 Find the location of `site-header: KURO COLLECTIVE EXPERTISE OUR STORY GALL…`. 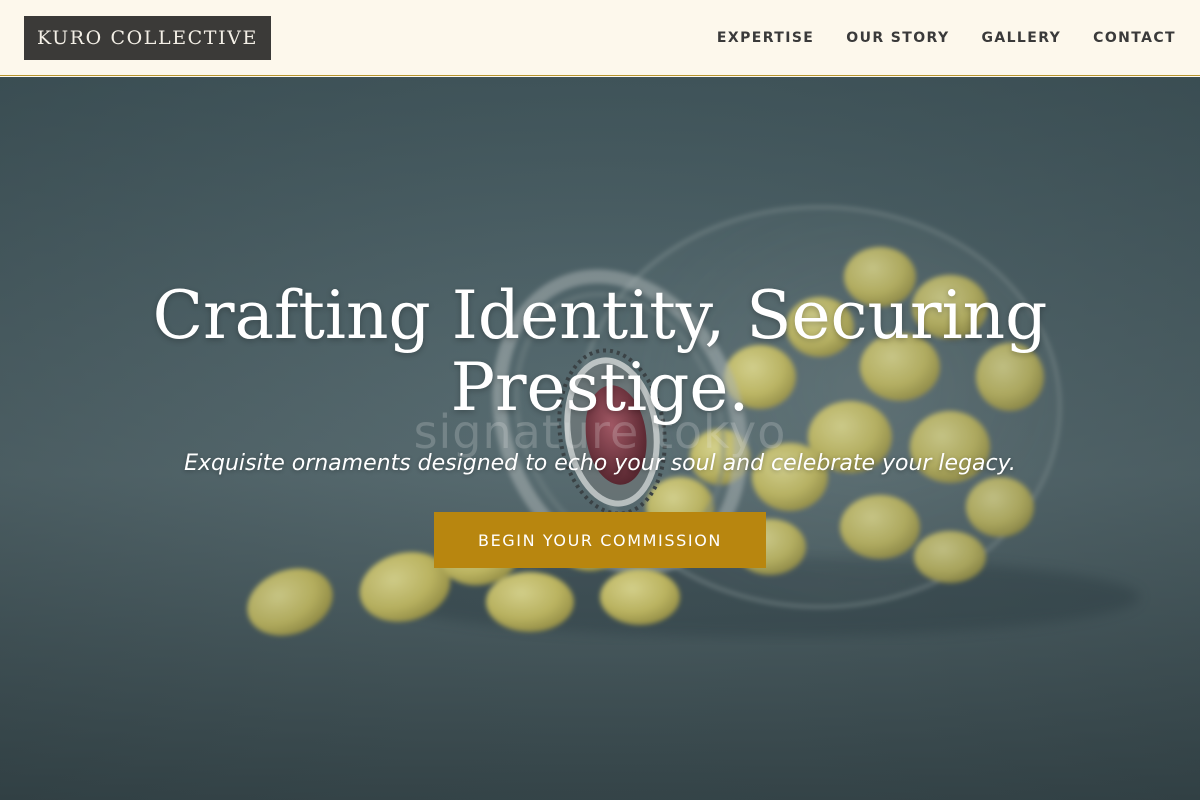

site-header: KURO COLLECTIVE EXPERTISE OUR STORY GALL… is located at coordinates (600, 38).